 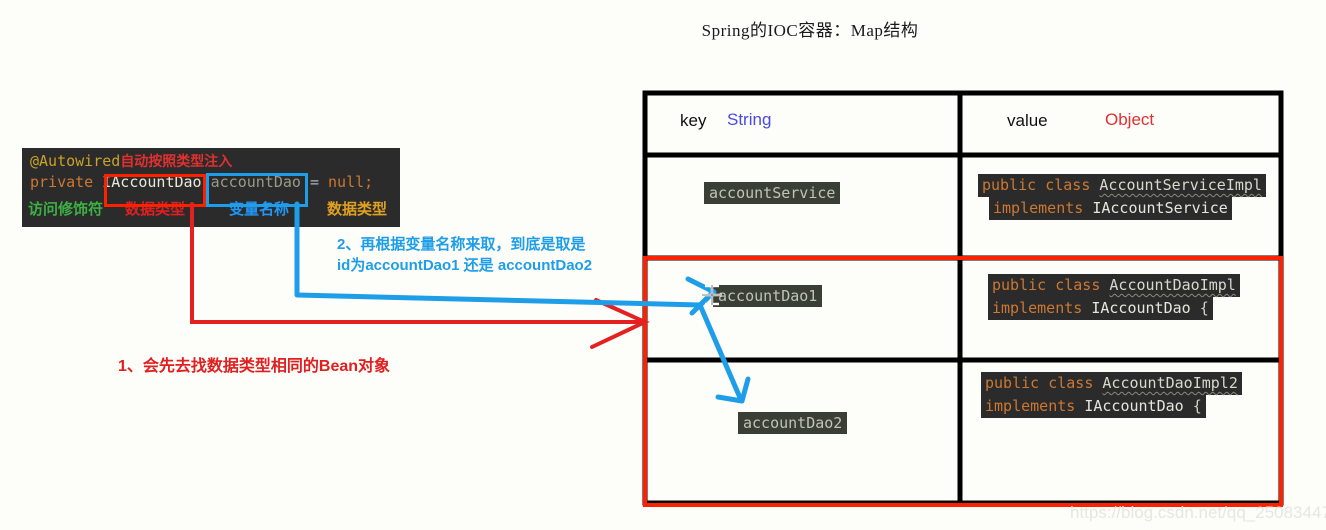 I want to click on annotation-step-2-line1: 2、再根据变量名称来取，到底是取是, so click(x=461, y=244).